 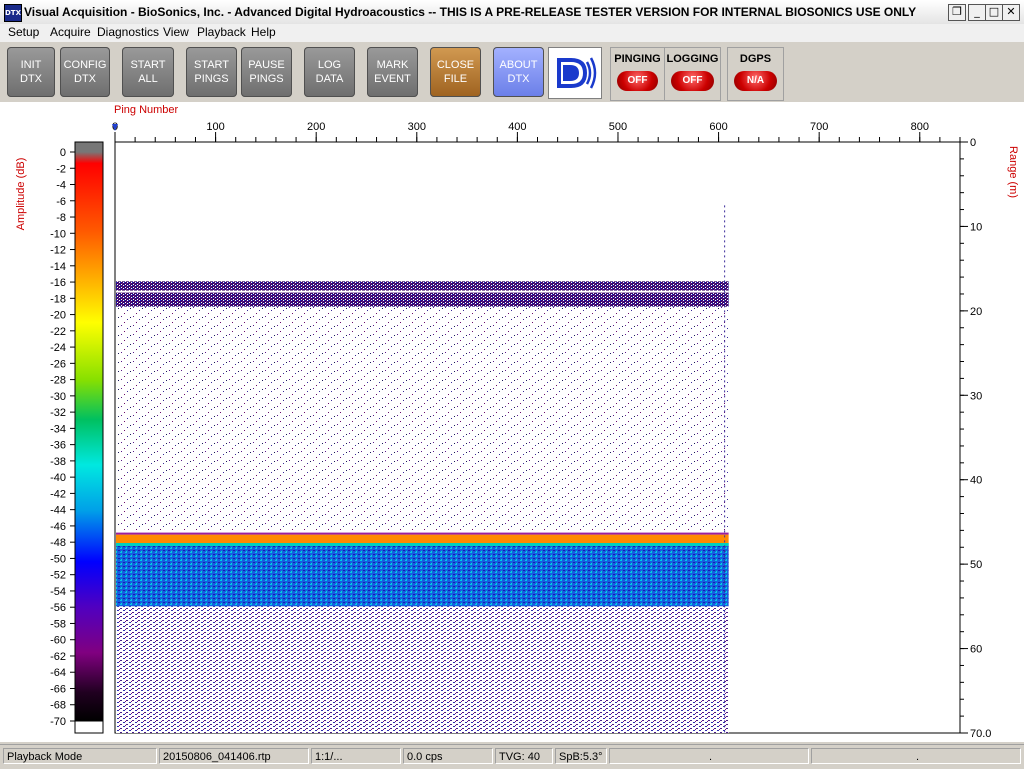 What do you see at coordinates (89, 436) in the screenshot?
I see `colorbar` at bounding box center [89, 436].